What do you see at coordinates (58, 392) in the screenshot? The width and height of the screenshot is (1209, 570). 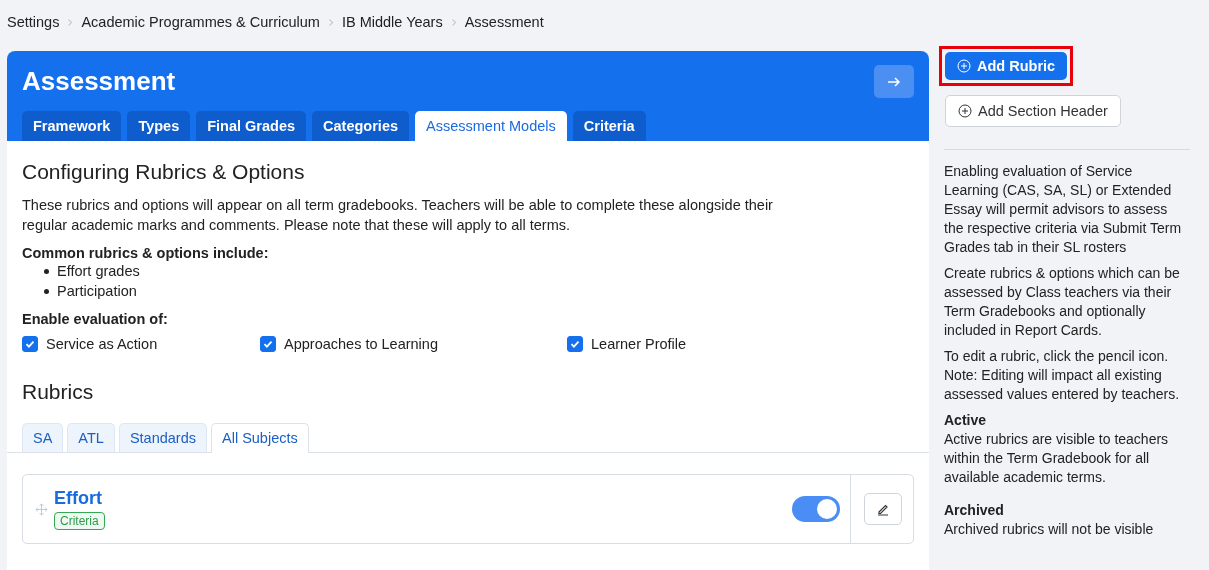 I see `section-heading: Rubrics` at bounding box center [58, 392].